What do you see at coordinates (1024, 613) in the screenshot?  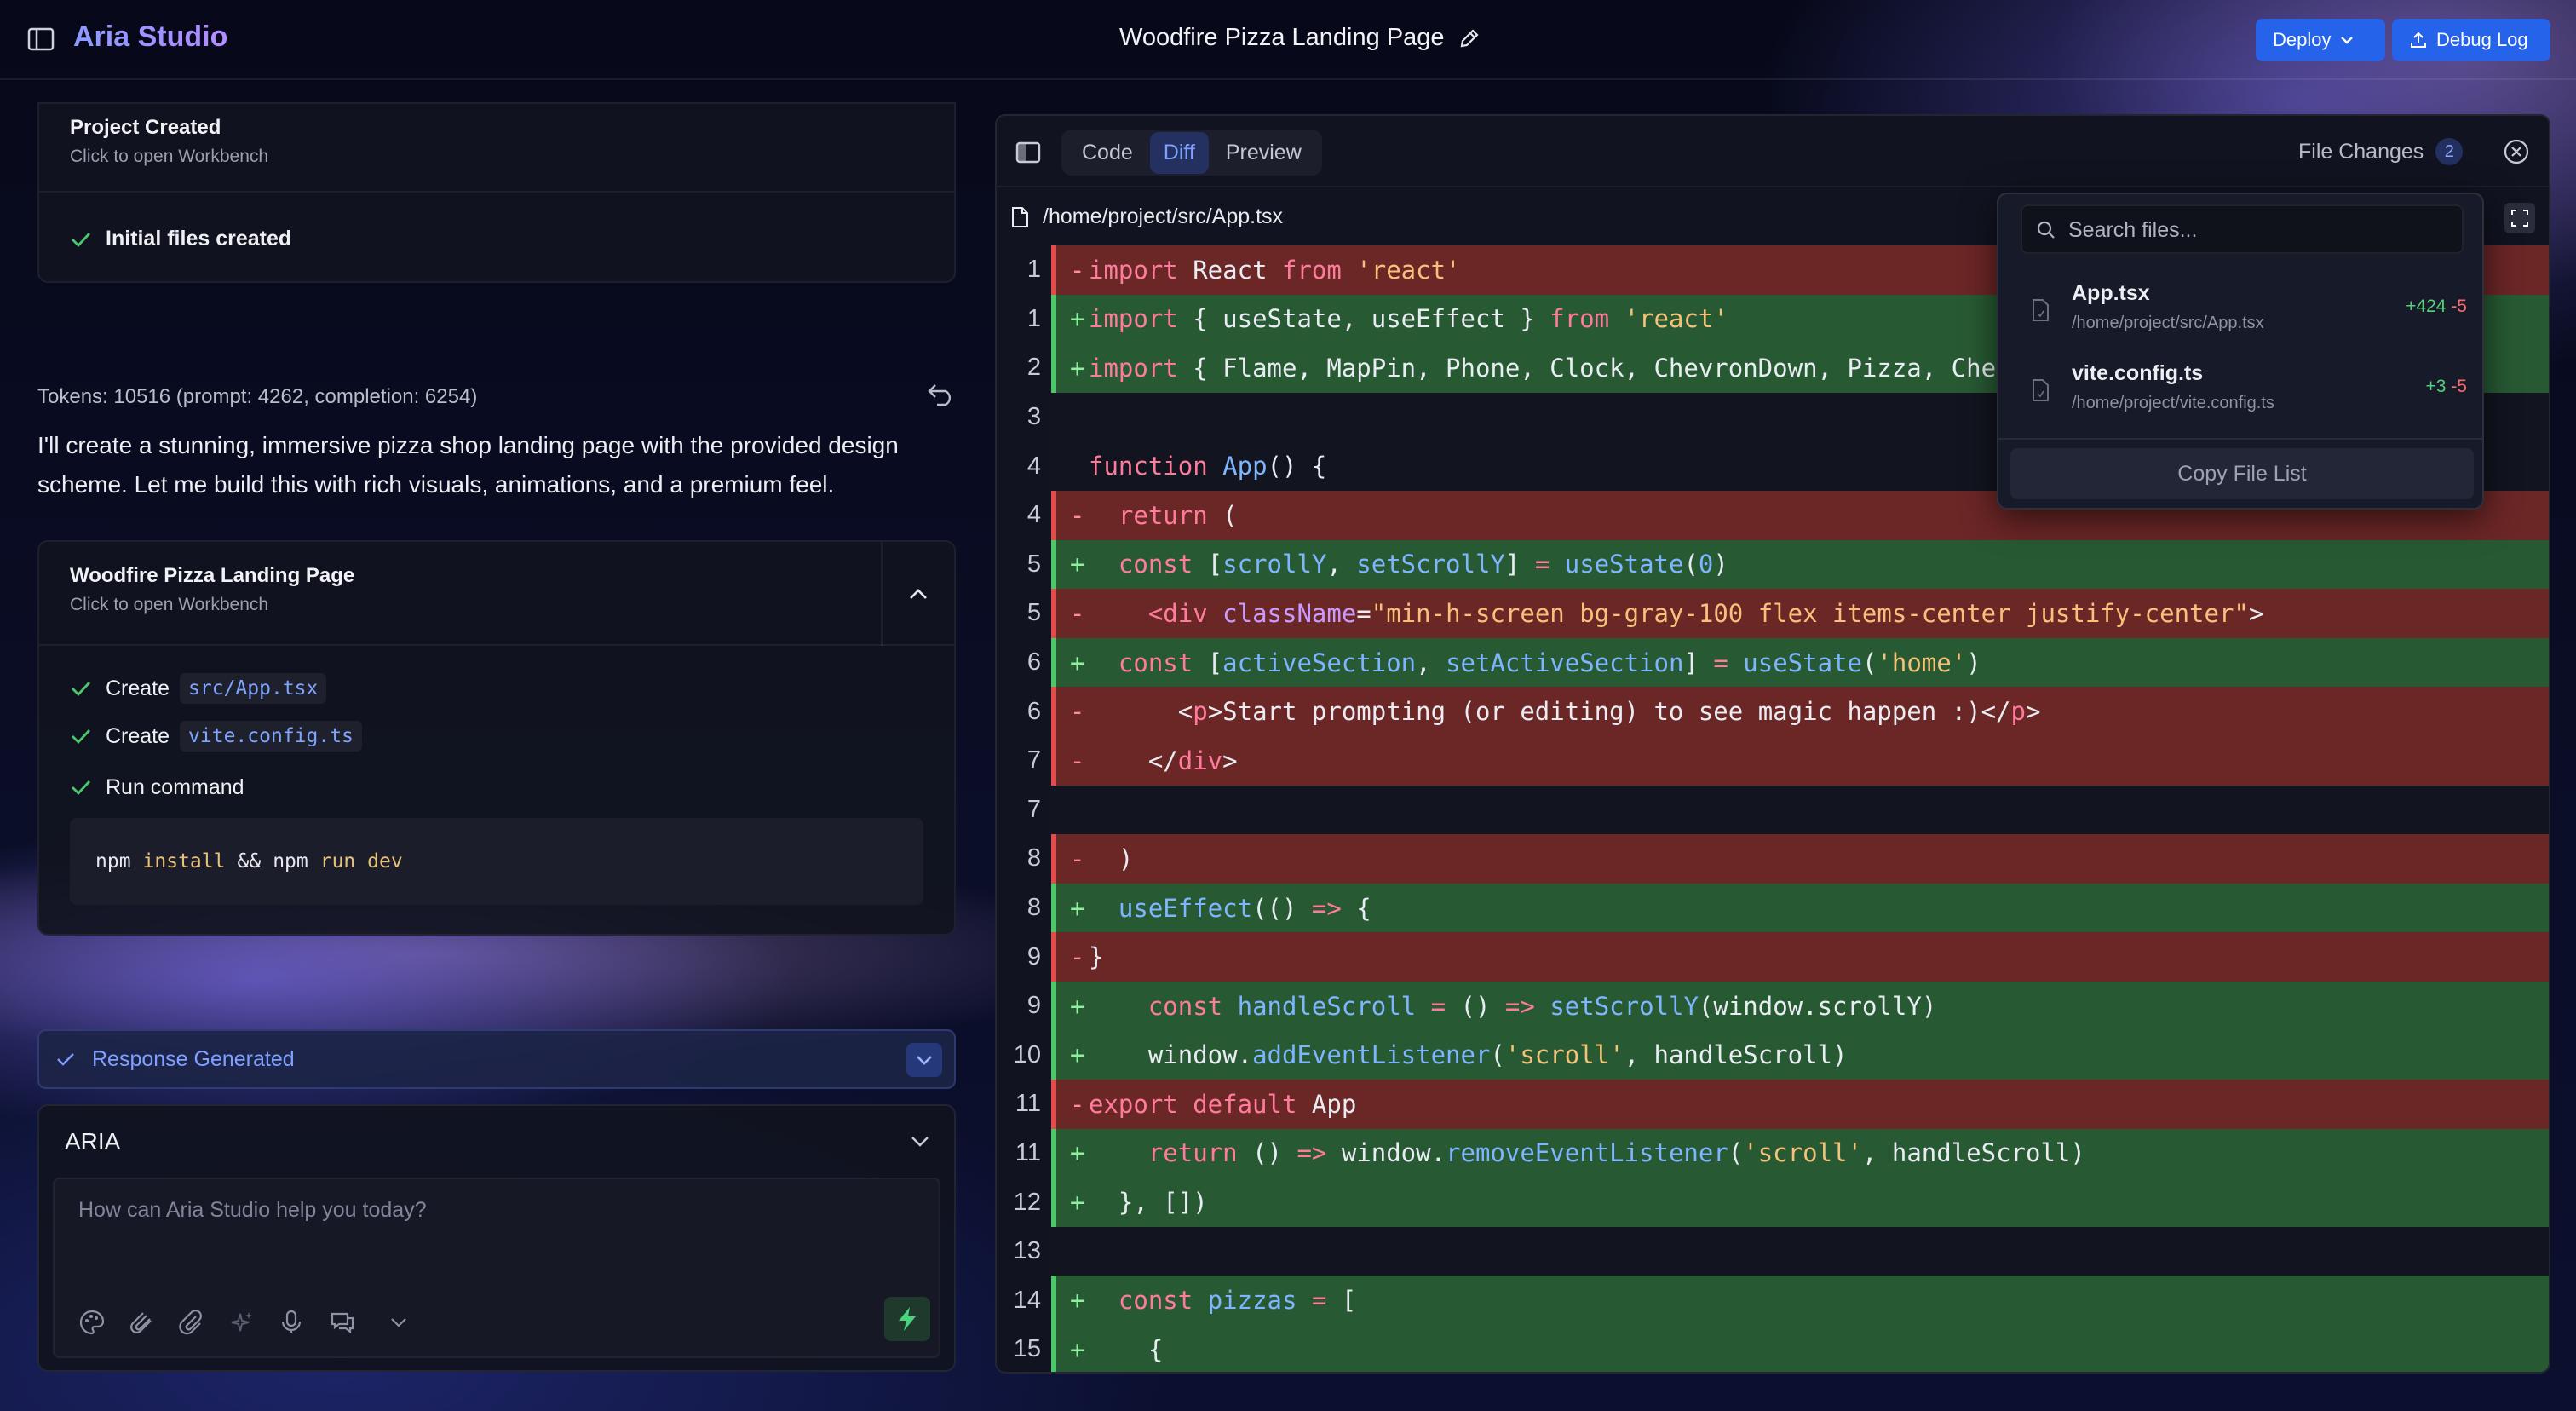 I see `line-number: 5` at bounding box center [1024, 613].